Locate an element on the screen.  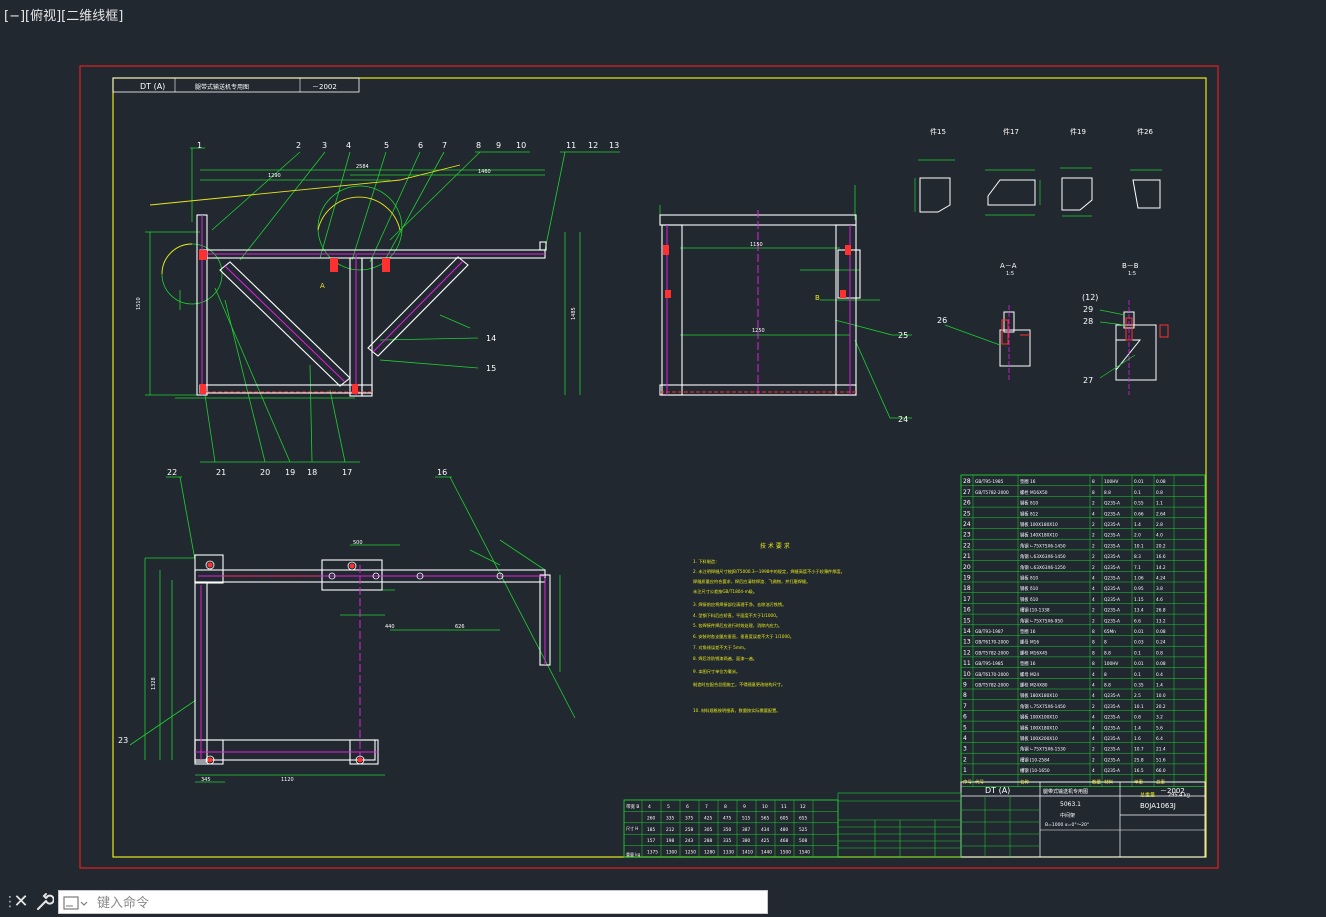
dimension-text: 626 is located at coordinates (460, 627).